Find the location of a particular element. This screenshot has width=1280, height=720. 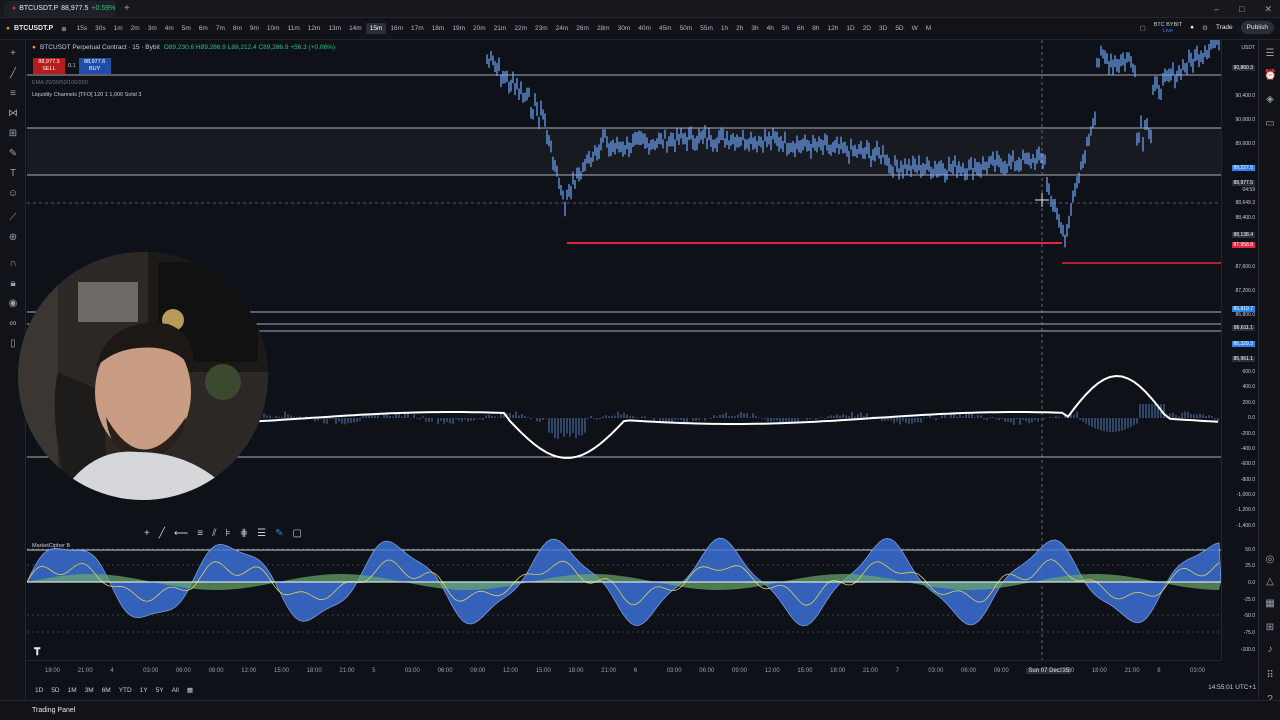

timeframe-3h: 3h is located at coordinates (754, 28).